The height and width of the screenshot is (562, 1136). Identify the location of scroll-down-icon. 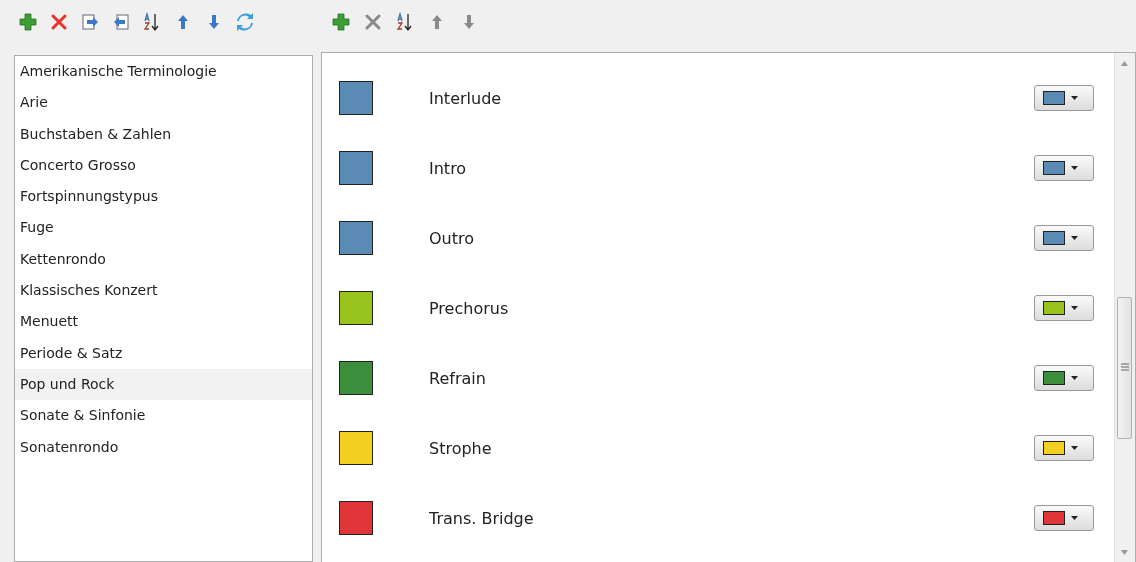
(1124, 552).